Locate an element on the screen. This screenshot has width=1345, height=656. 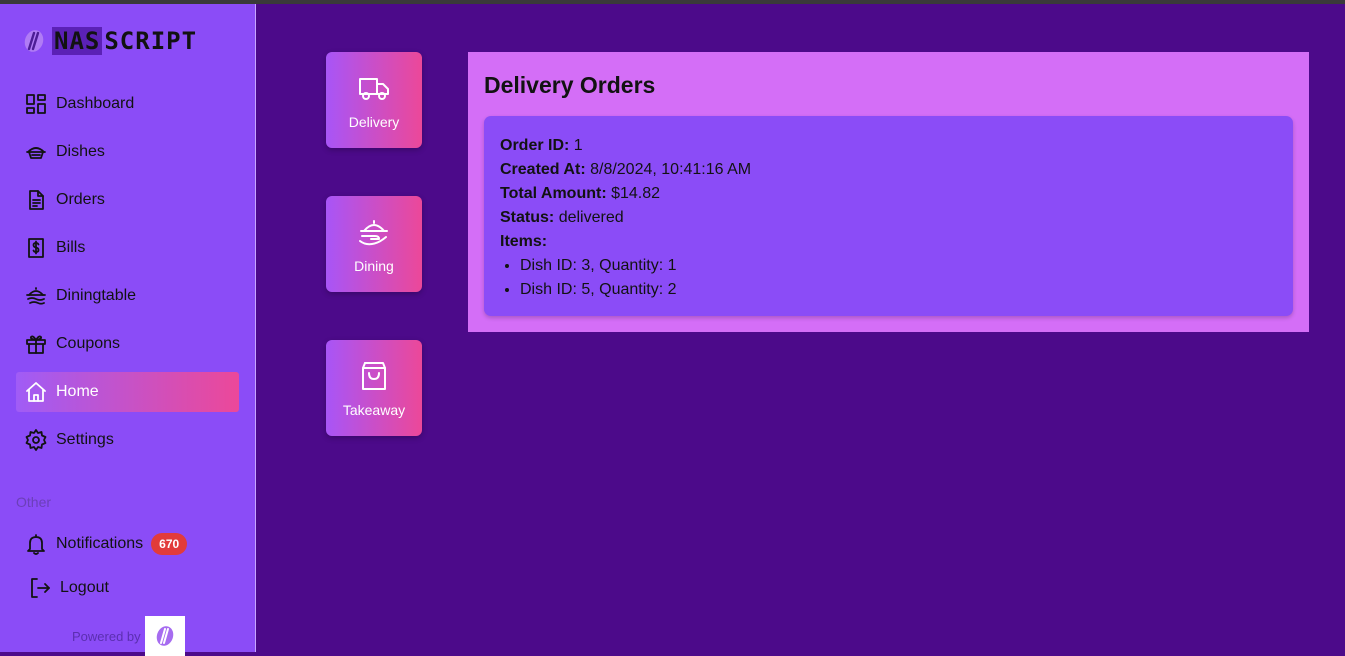
nasscript-mini-logo-icon is located at coordinates (164, 636).